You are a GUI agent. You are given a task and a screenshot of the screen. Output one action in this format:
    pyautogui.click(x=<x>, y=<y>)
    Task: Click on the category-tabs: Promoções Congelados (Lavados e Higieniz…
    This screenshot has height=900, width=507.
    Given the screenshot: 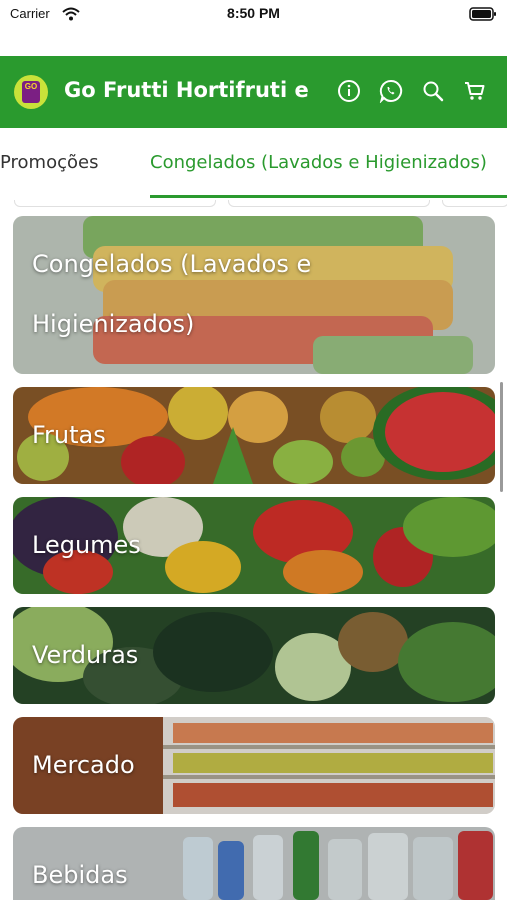 What is the action you would take?
    pyautogui.click(x=253, y=164)
    